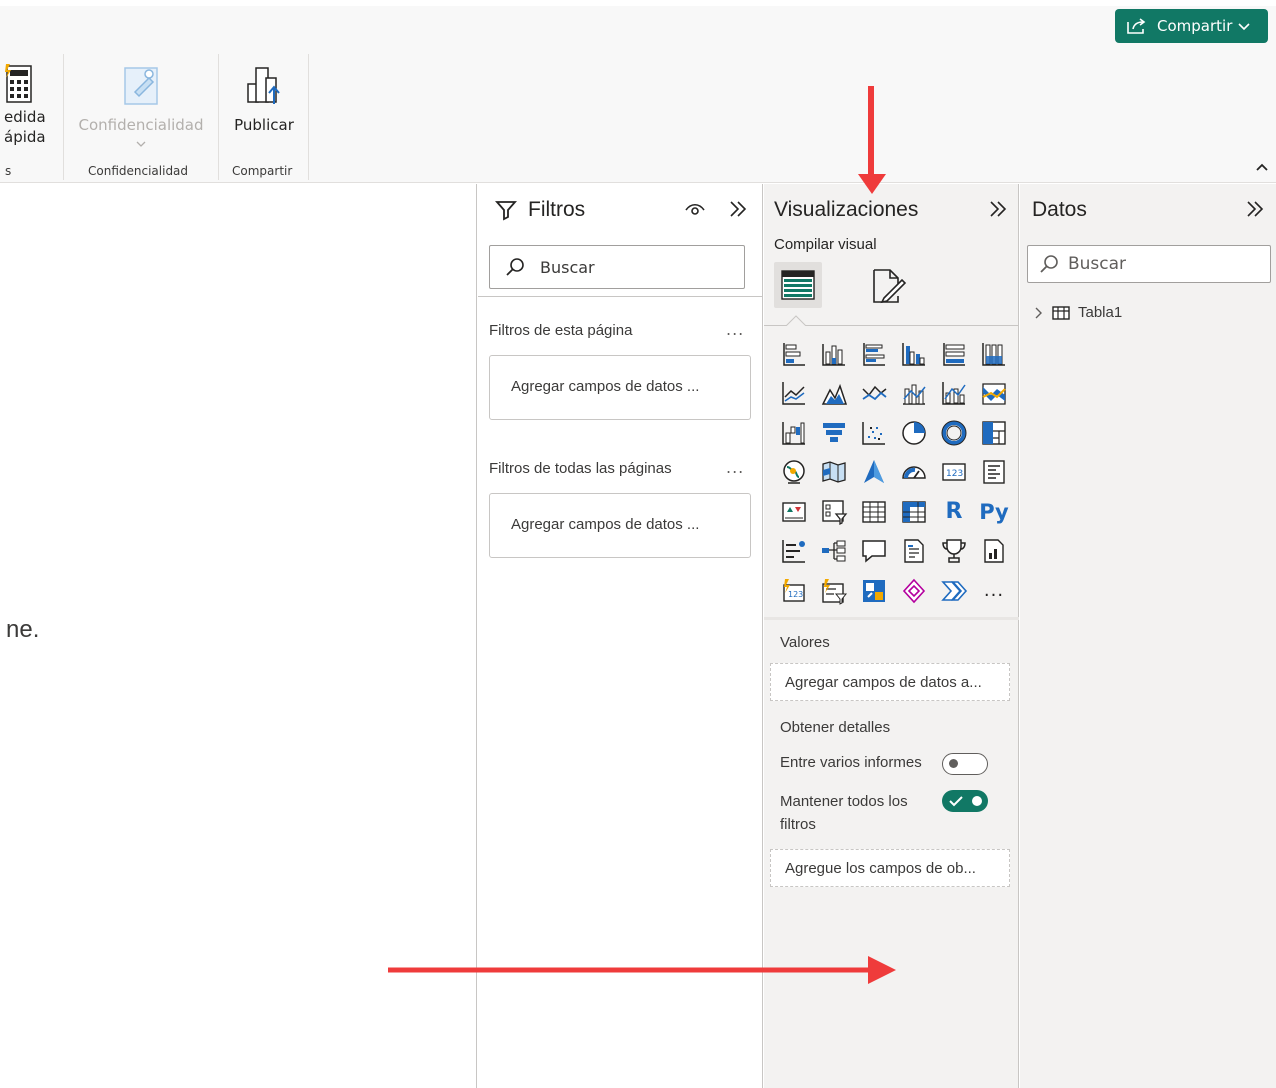 The width and height of the screenshot is (1276, 1088). I want to click on paginated-report-icon, so click(994, 551).